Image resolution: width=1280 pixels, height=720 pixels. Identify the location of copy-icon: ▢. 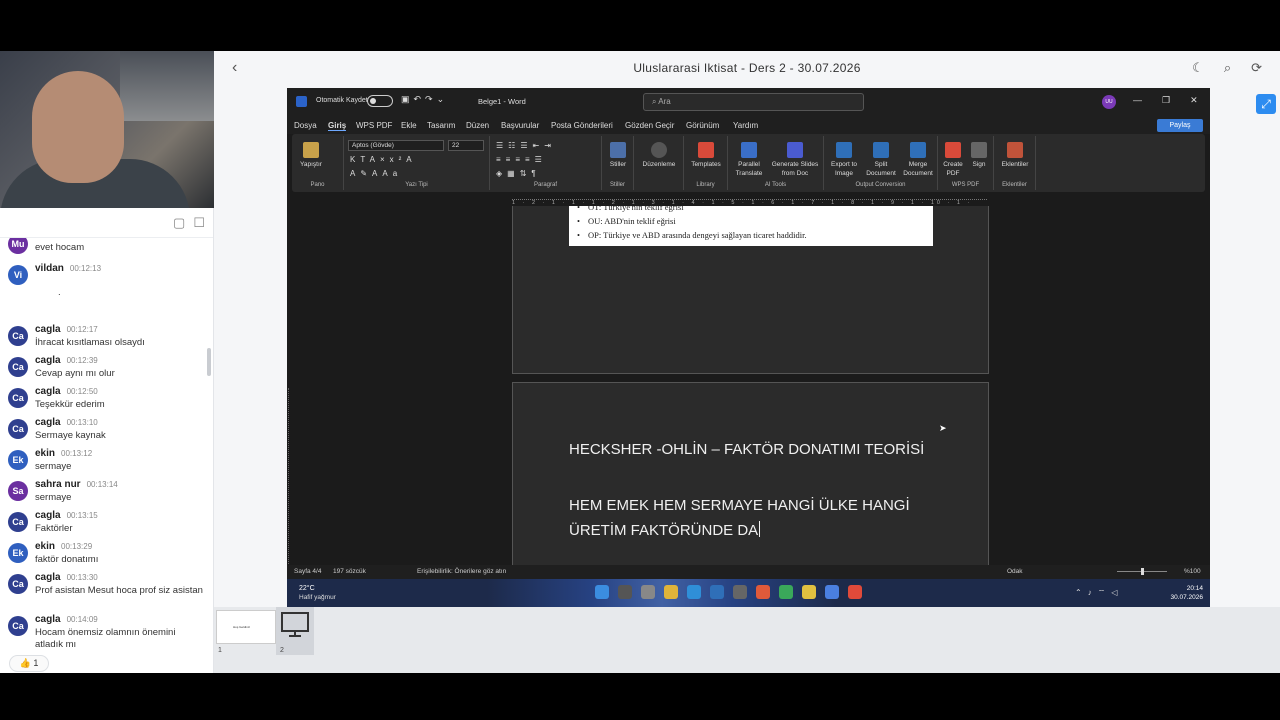
(179, 223).